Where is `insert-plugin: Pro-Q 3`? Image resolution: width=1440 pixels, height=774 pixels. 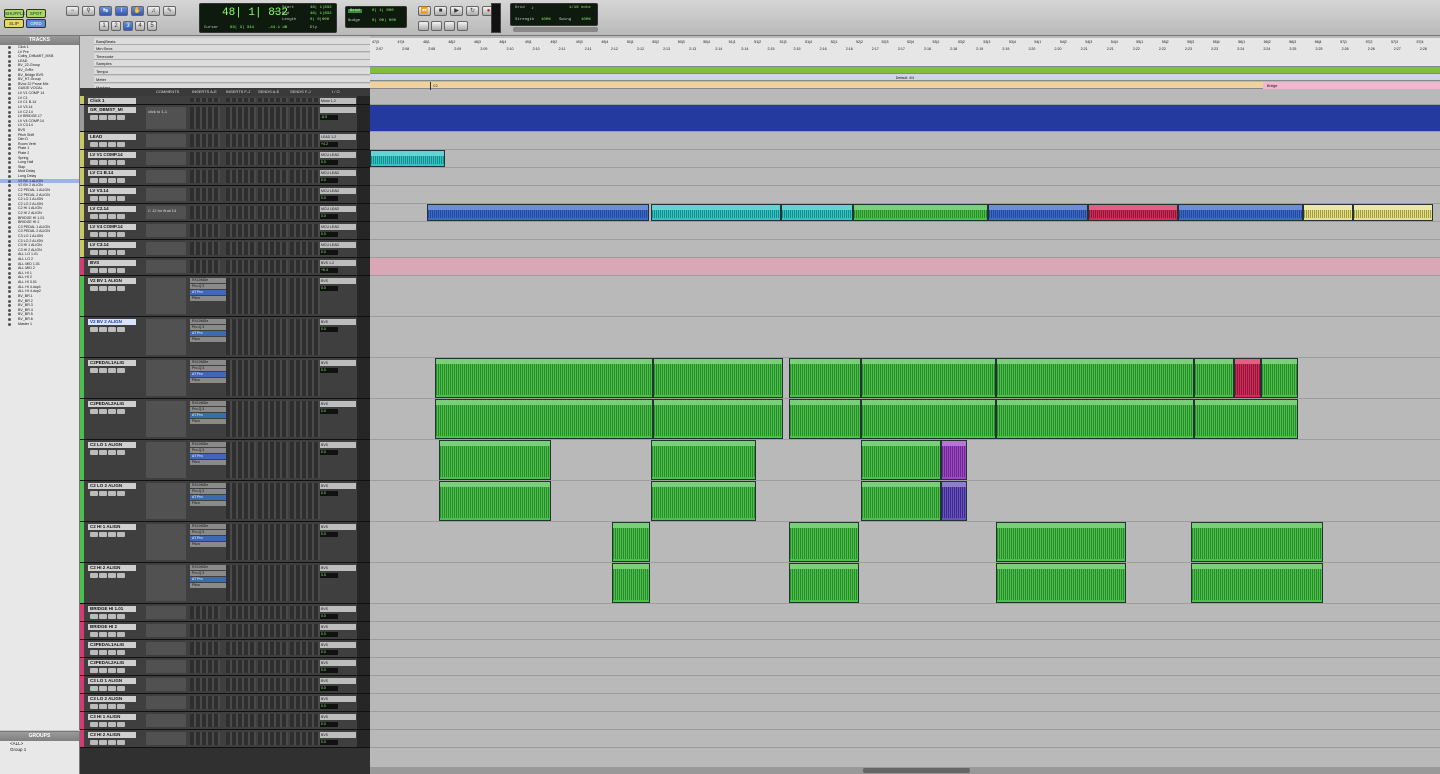 insert-plugin: Pro-Q 3 is located at coordinates (210, 286).